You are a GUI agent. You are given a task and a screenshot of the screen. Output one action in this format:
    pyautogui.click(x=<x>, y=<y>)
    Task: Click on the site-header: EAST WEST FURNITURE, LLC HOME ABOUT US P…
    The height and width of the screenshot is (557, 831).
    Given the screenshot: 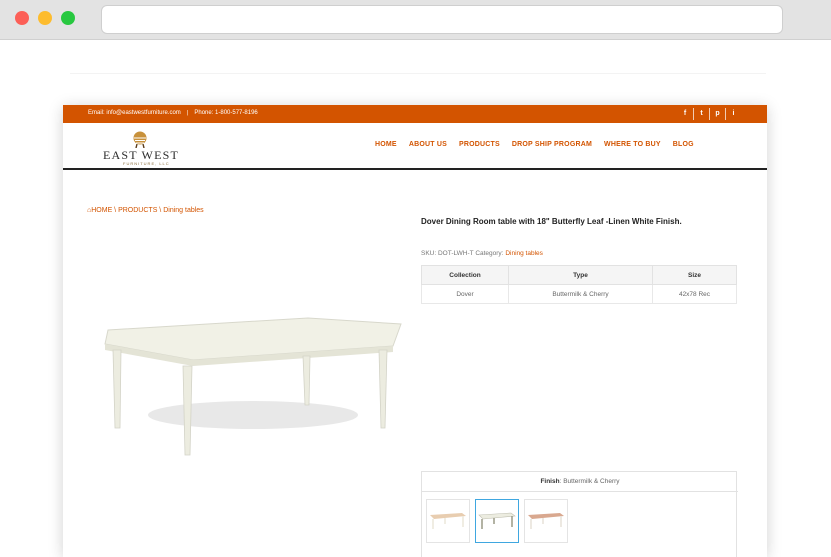 What is the action you would take?
    pyautogui.click(x=415, y=146)
    